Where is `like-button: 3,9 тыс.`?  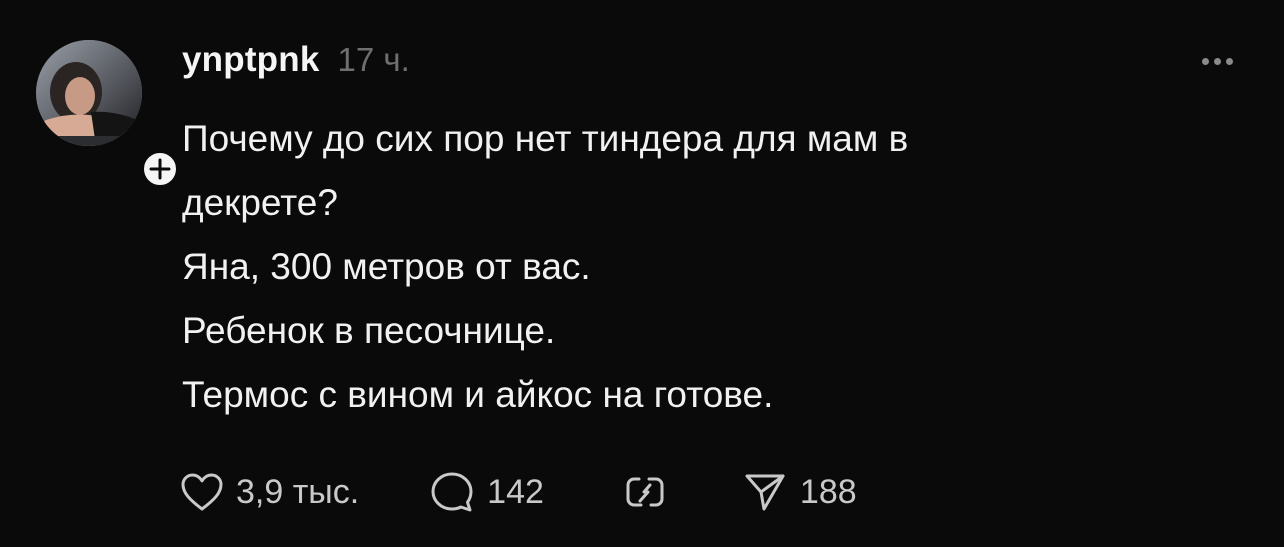 like-button: 3,9 тыс. is located at coordinates (269, 492).